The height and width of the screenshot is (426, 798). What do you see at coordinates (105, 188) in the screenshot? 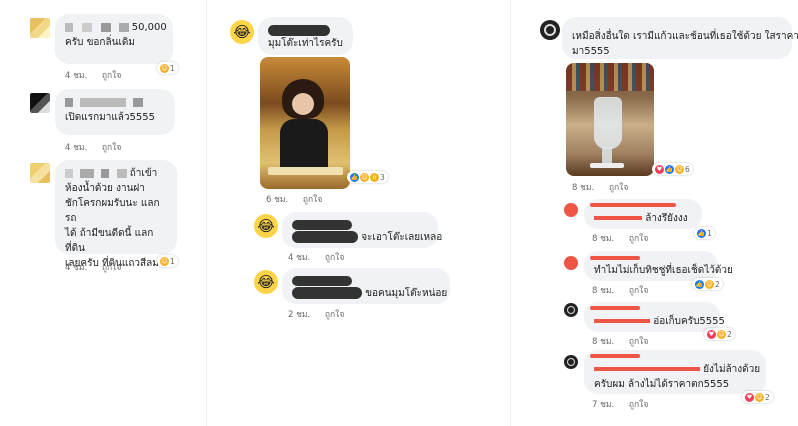
I see `comment-text-line: ห้องน้ำด้วย งานฝา` at bounding box center [105, 188].